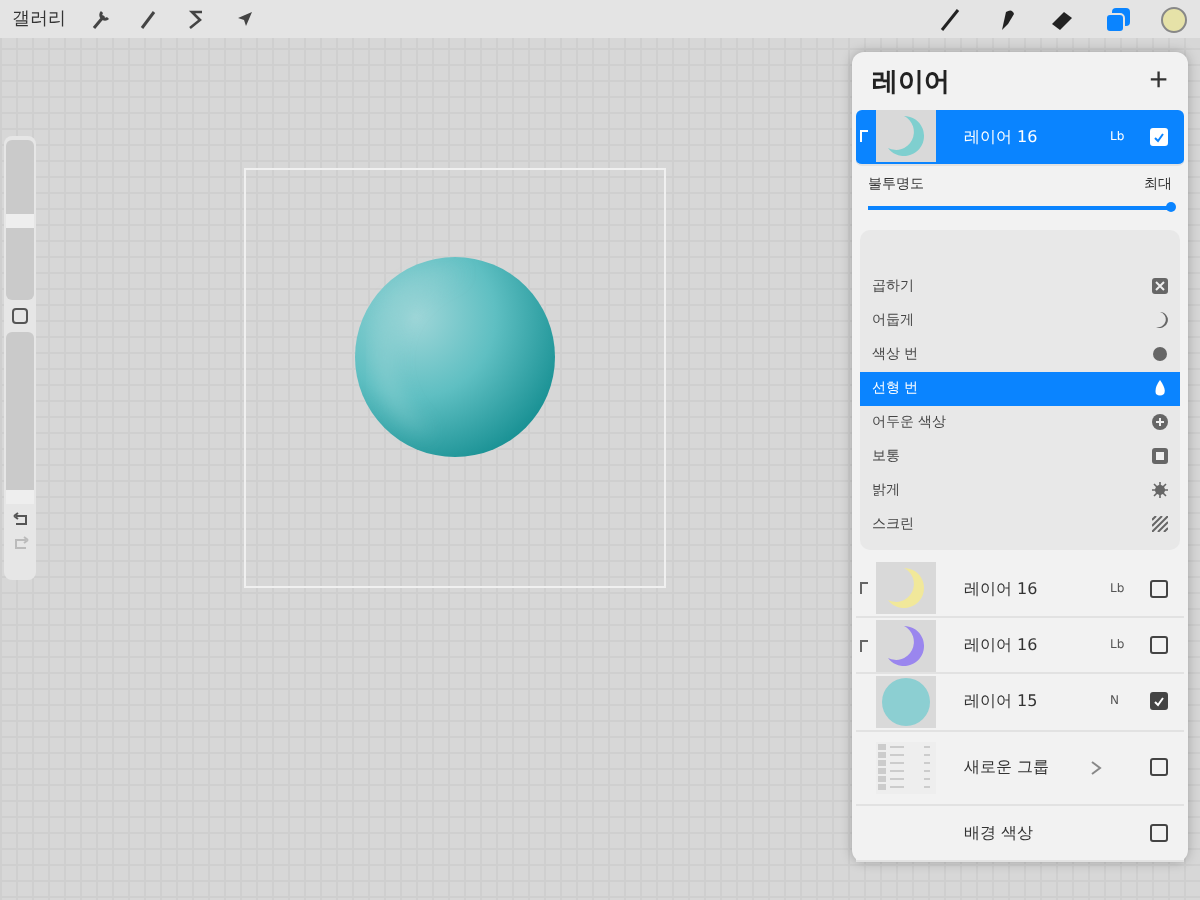 The height and width of the screenshot is (900, 1200). I want to click on layer-name: 배경 색상, so click(998, 832).